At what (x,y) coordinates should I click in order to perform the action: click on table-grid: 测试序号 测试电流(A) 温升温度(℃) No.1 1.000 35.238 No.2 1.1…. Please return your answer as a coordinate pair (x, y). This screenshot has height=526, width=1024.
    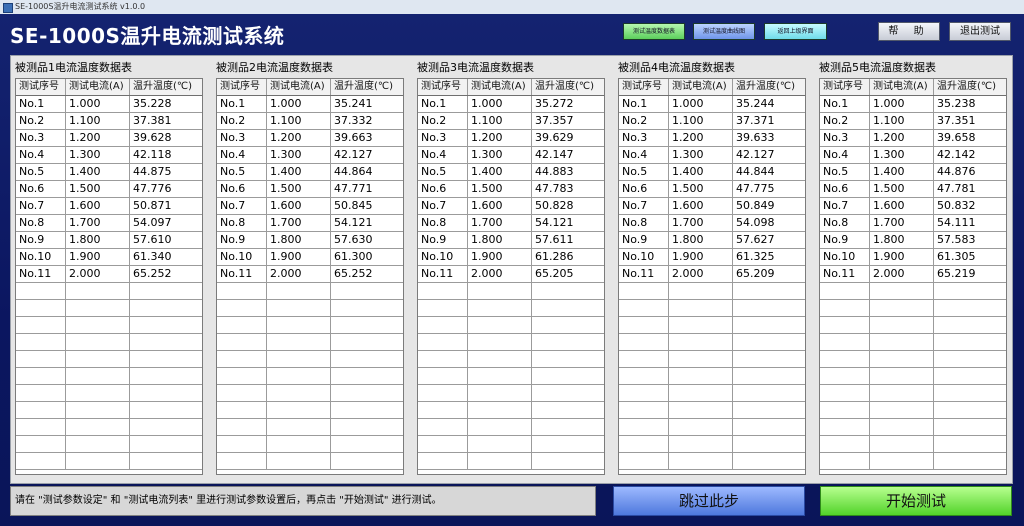
    Looking at the image, I should click on (913, 276).